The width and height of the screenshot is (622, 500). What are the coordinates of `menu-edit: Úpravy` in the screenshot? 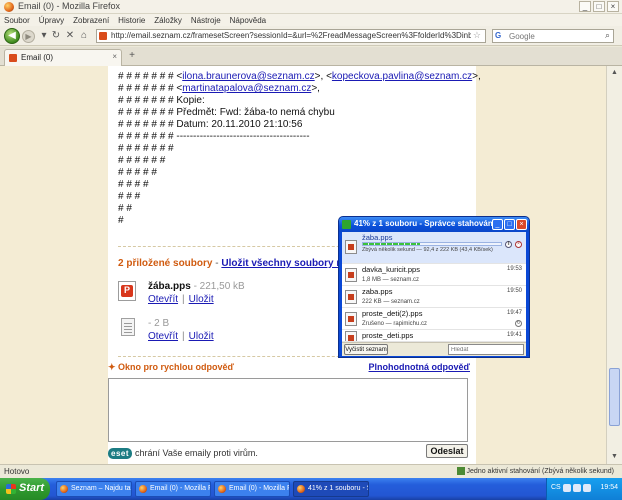 It's located at (51, 20).